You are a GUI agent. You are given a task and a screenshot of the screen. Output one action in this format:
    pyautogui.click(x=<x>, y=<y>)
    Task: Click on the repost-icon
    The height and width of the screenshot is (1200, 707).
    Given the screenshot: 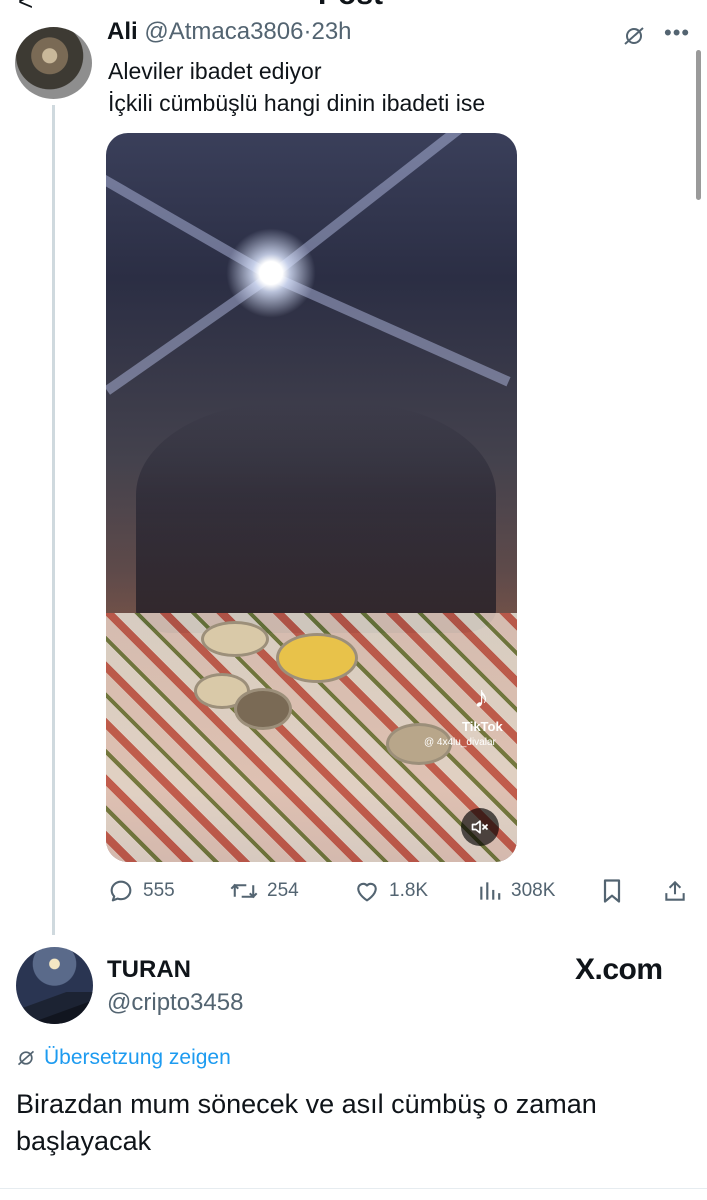 What is the action you would take?
    pyautogui.click(x=244, y=891)
    